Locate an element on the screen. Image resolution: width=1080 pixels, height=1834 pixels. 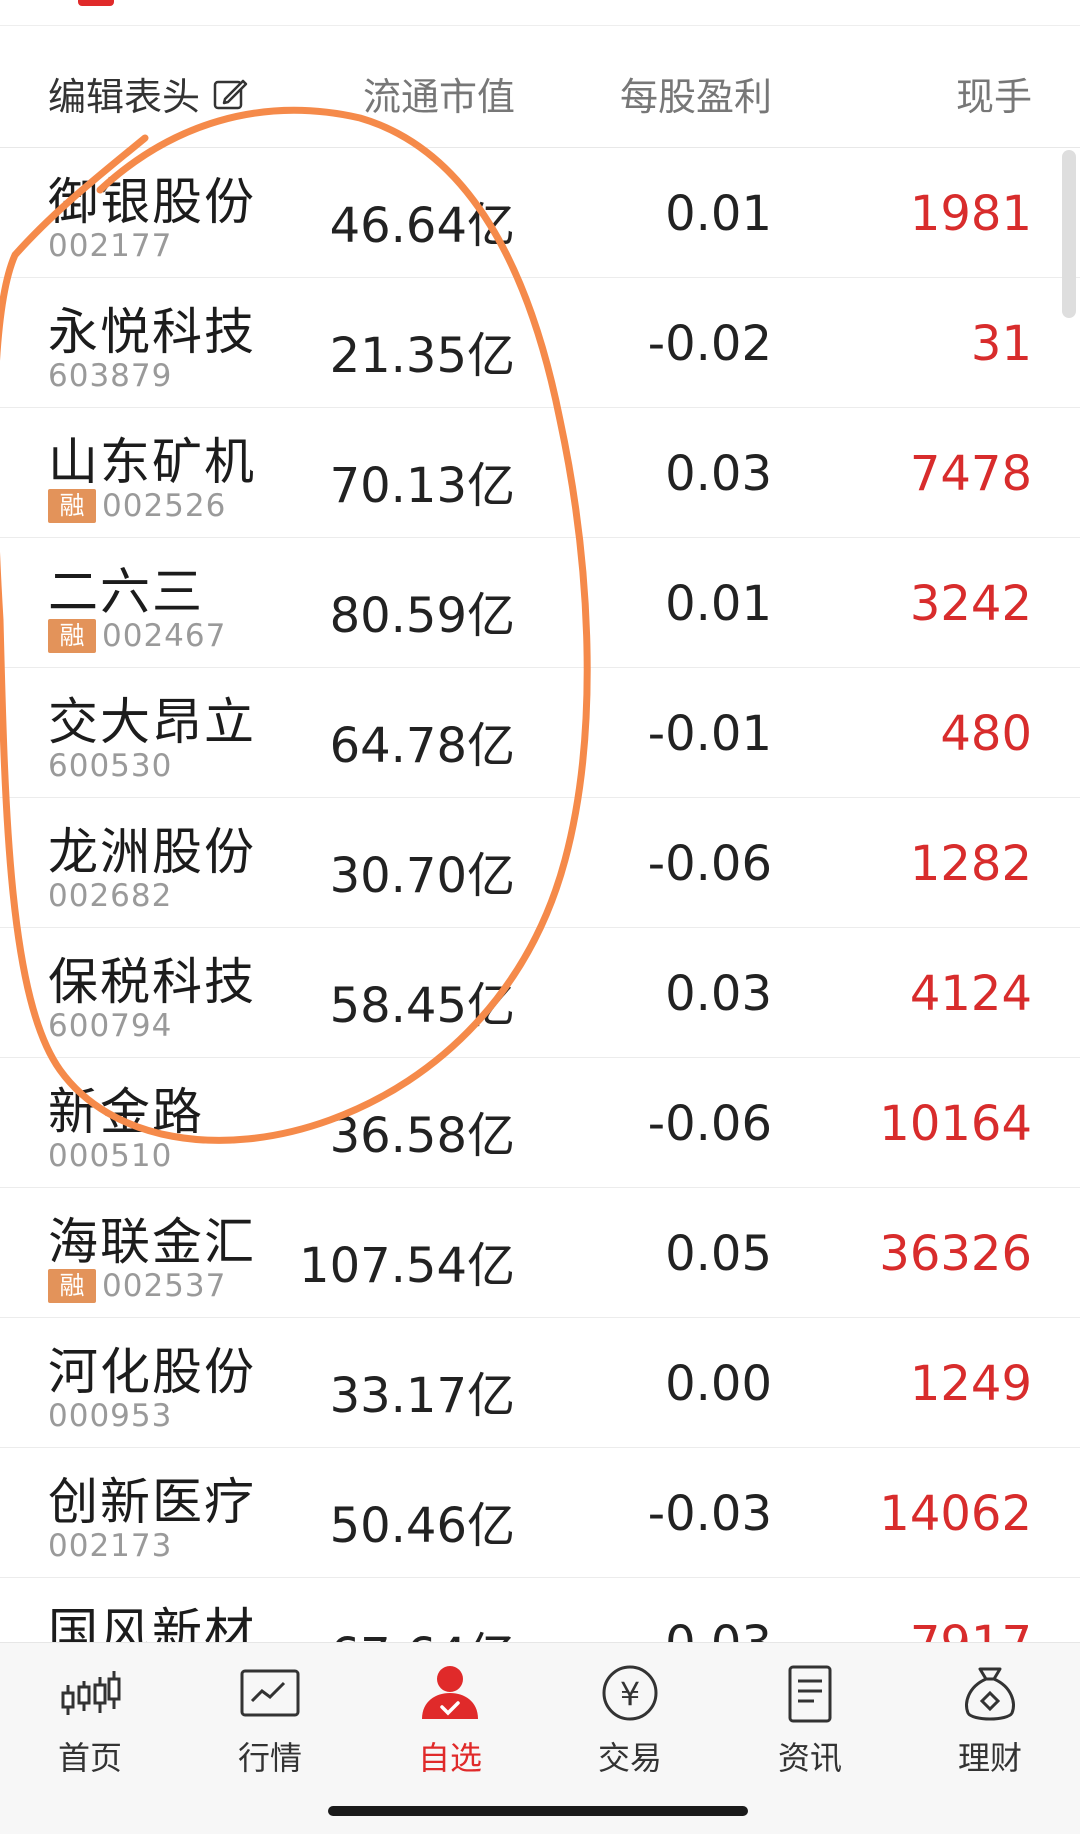
current-hand-value: 31 is located at coordinates (1001, 344).